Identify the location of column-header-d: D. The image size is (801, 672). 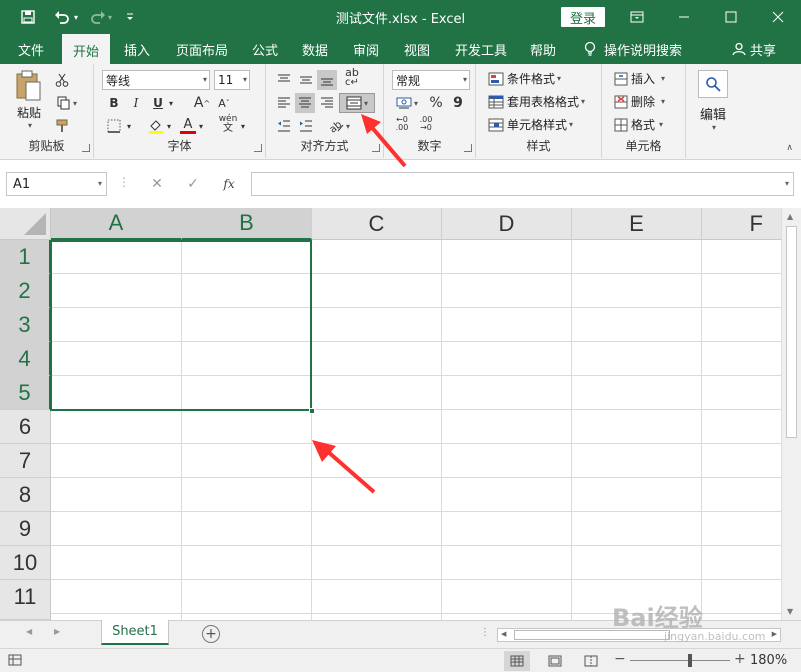
(507, 224).